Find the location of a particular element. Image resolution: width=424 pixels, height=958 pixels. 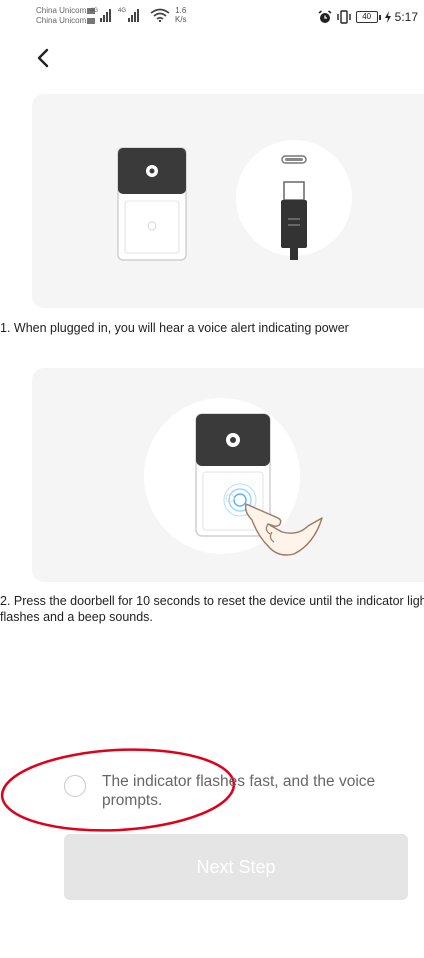

doorbell-charging-illustration is located at coordinates (234, 200).